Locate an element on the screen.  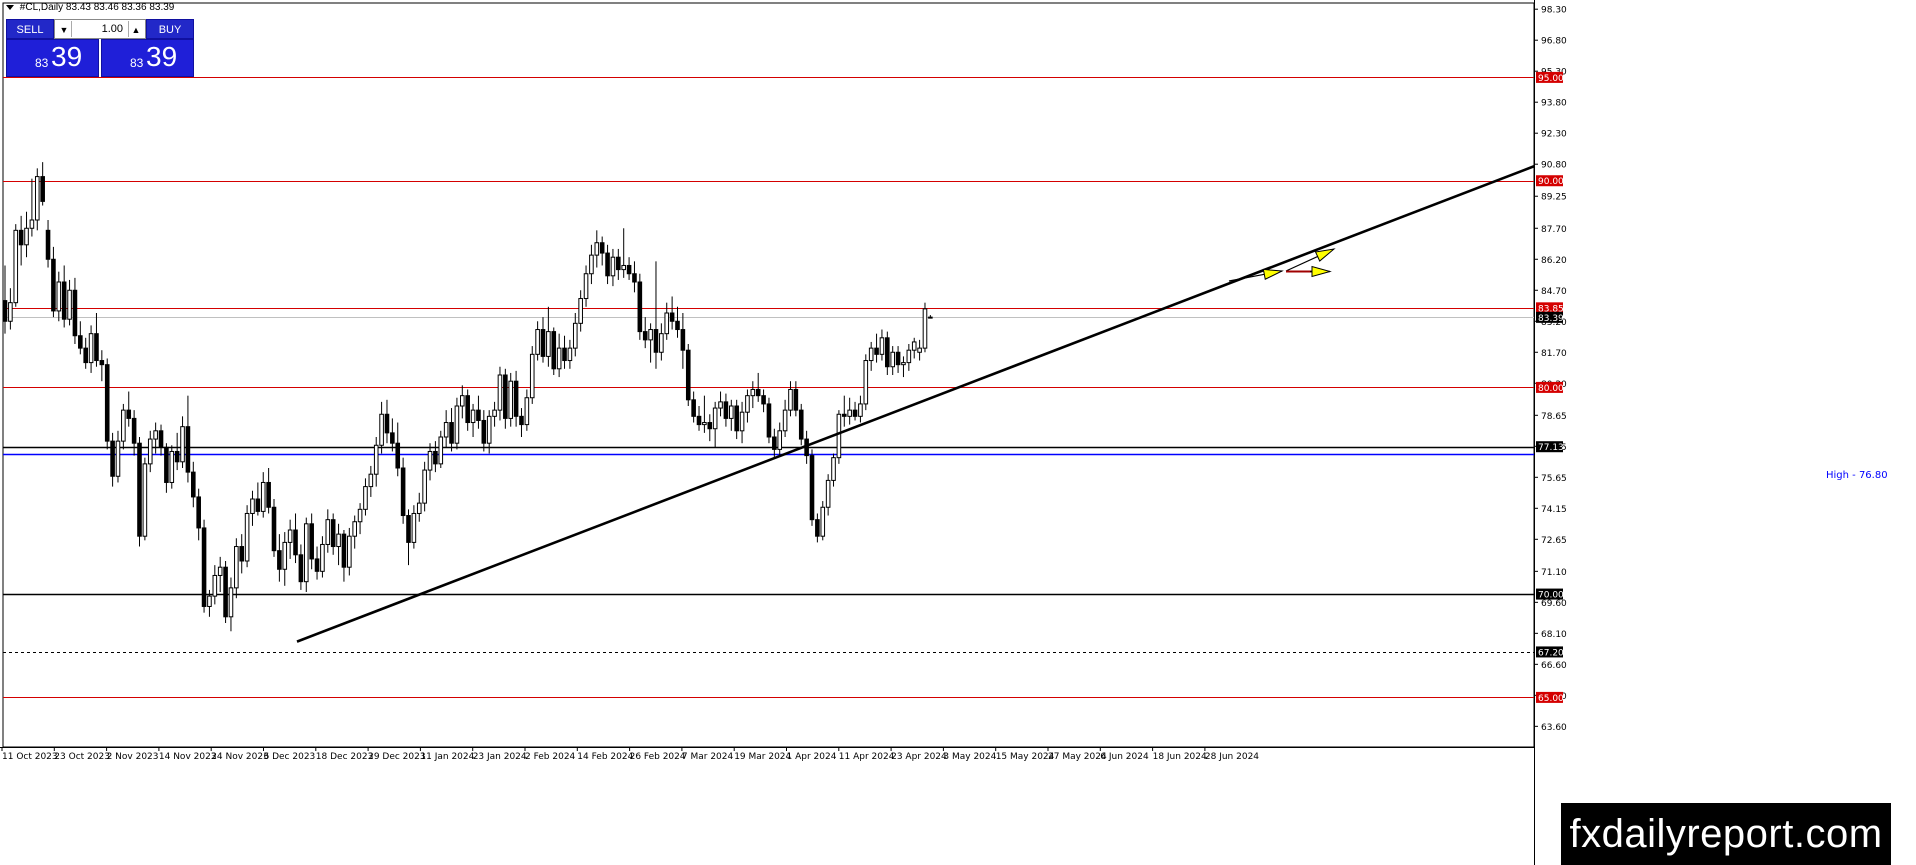
level-tag-label: 65.00 is located at coordinates (1551, 699).